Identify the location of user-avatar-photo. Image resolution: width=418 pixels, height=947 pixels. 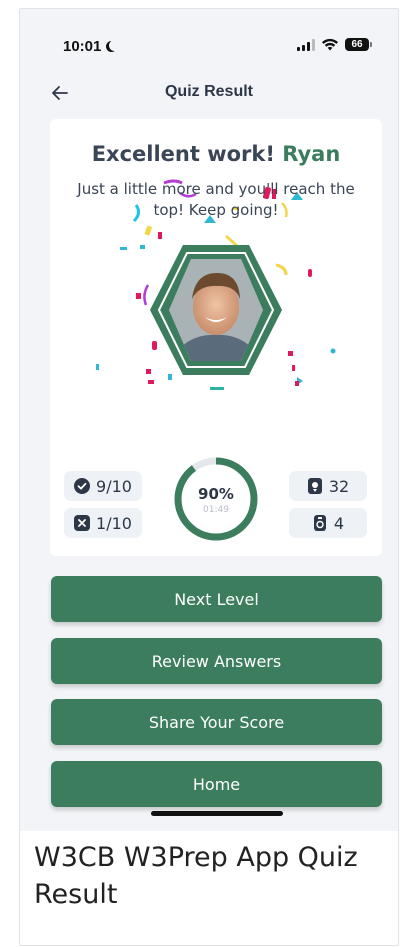
(216, 310).